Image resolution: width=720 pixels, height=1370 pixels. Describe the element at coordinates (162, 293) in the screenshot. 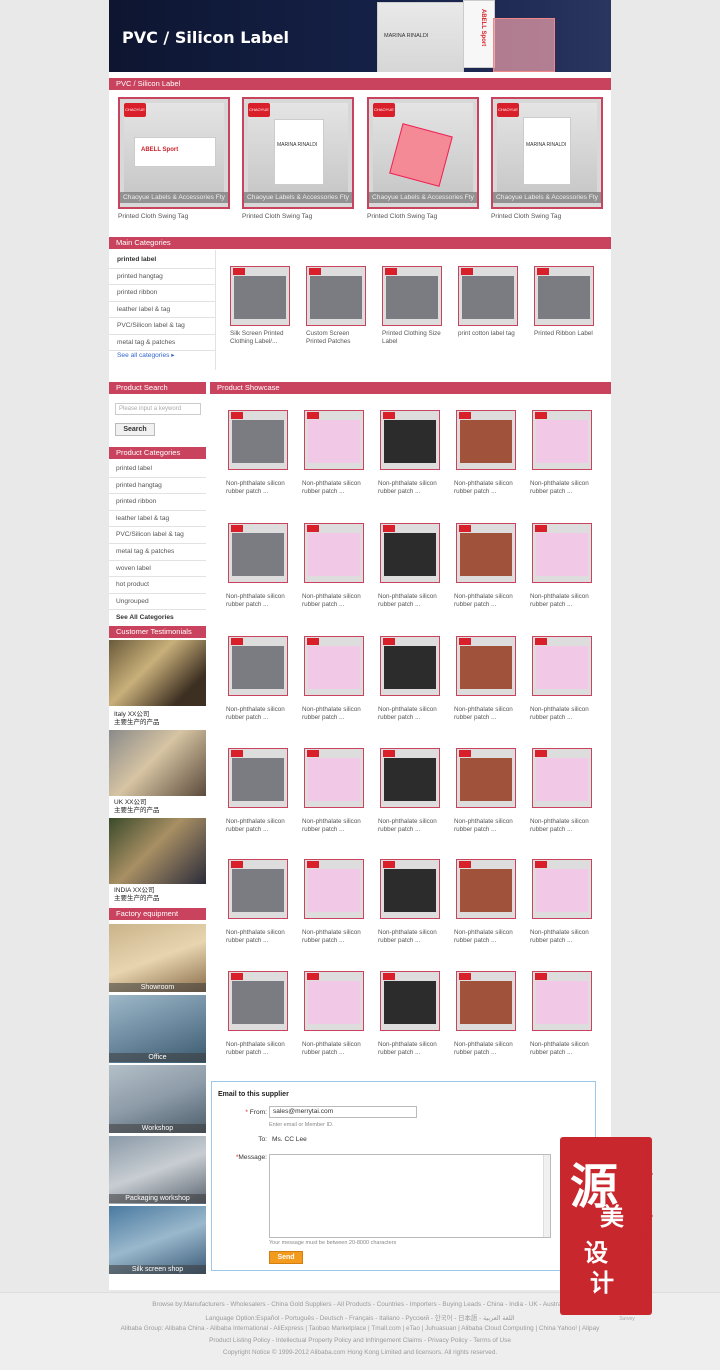

I see `main-category-item: printed ribbon` at that location.